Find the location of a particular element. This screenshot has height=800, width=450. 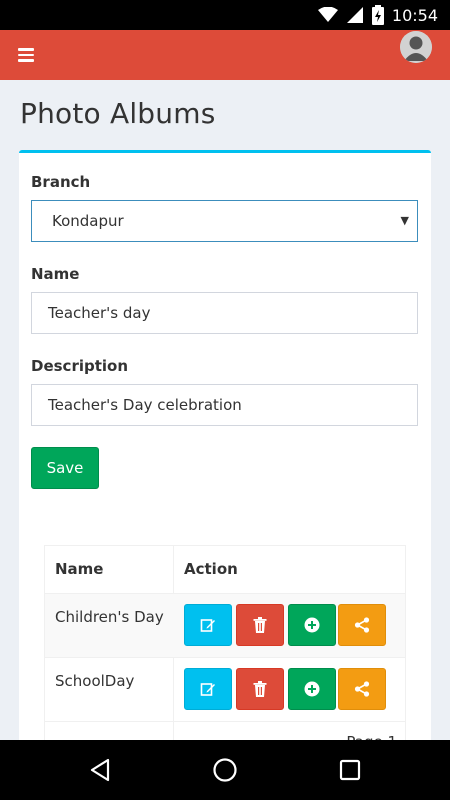

home-icon is located at coordinates (225, 770).